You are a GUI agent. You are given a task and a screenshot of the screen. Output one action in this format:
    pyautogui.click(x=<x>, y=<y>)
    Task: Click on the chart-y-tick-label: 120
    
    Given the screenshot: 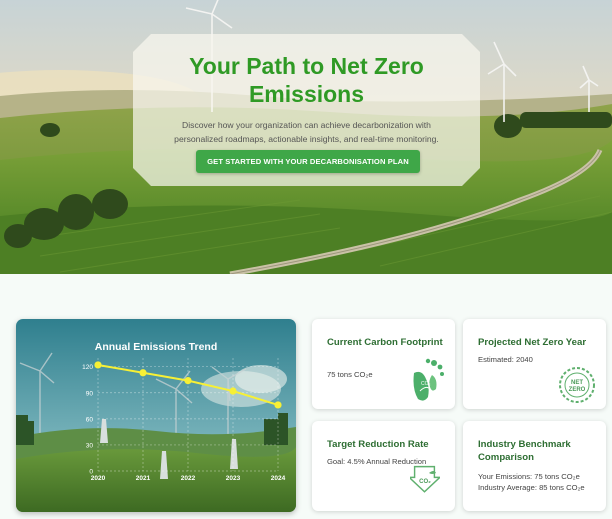 What is the action you would take?
    pyautogui.click(x=87, y=367)
    